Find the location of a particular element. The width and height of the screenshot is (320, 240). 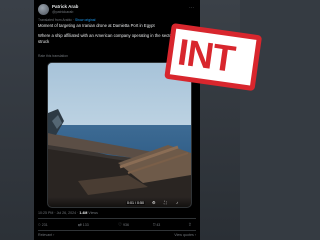

bookmark-count: 43 is located at coordinates (158, 225).